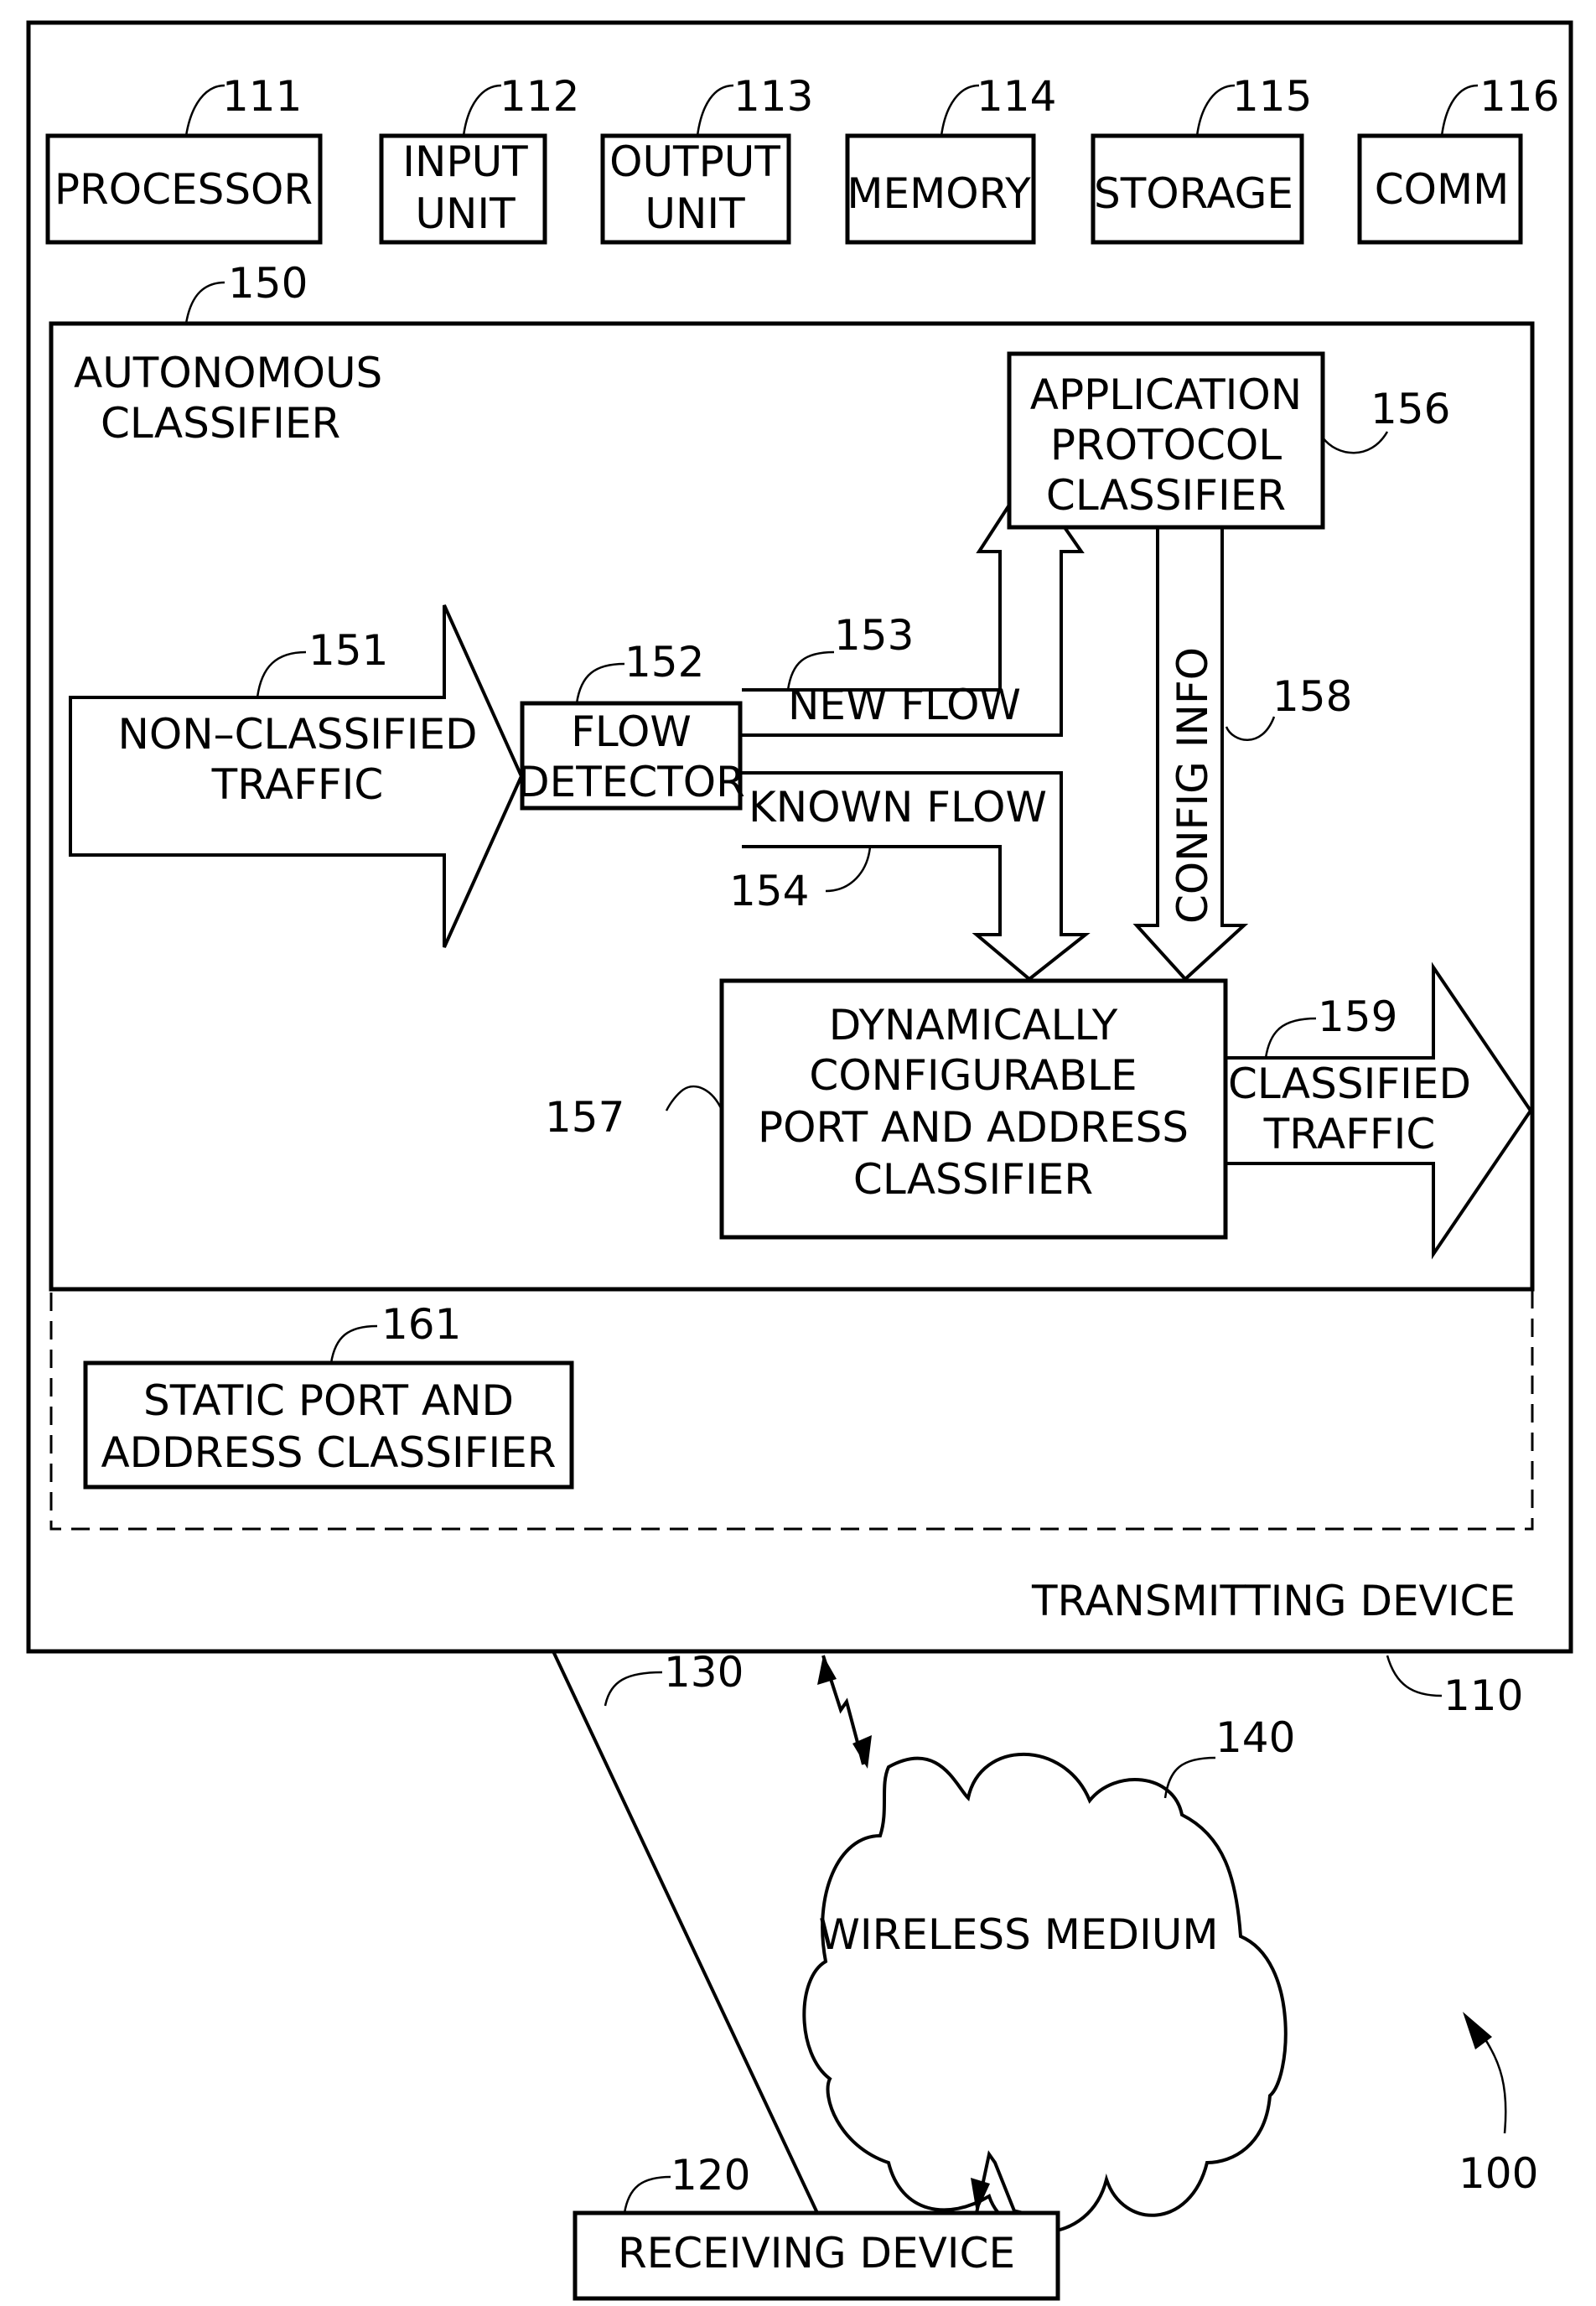  I want to click on receiving-device-label: RECEIVING DEVICE, so click(816, 2253).